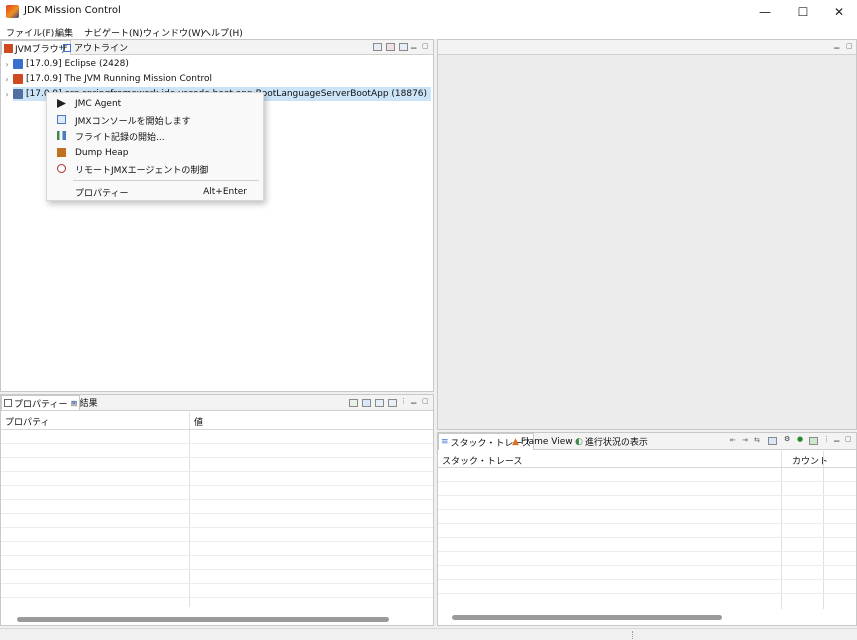  I want to click on tab-outline: アウトライン, so click(95, 47).